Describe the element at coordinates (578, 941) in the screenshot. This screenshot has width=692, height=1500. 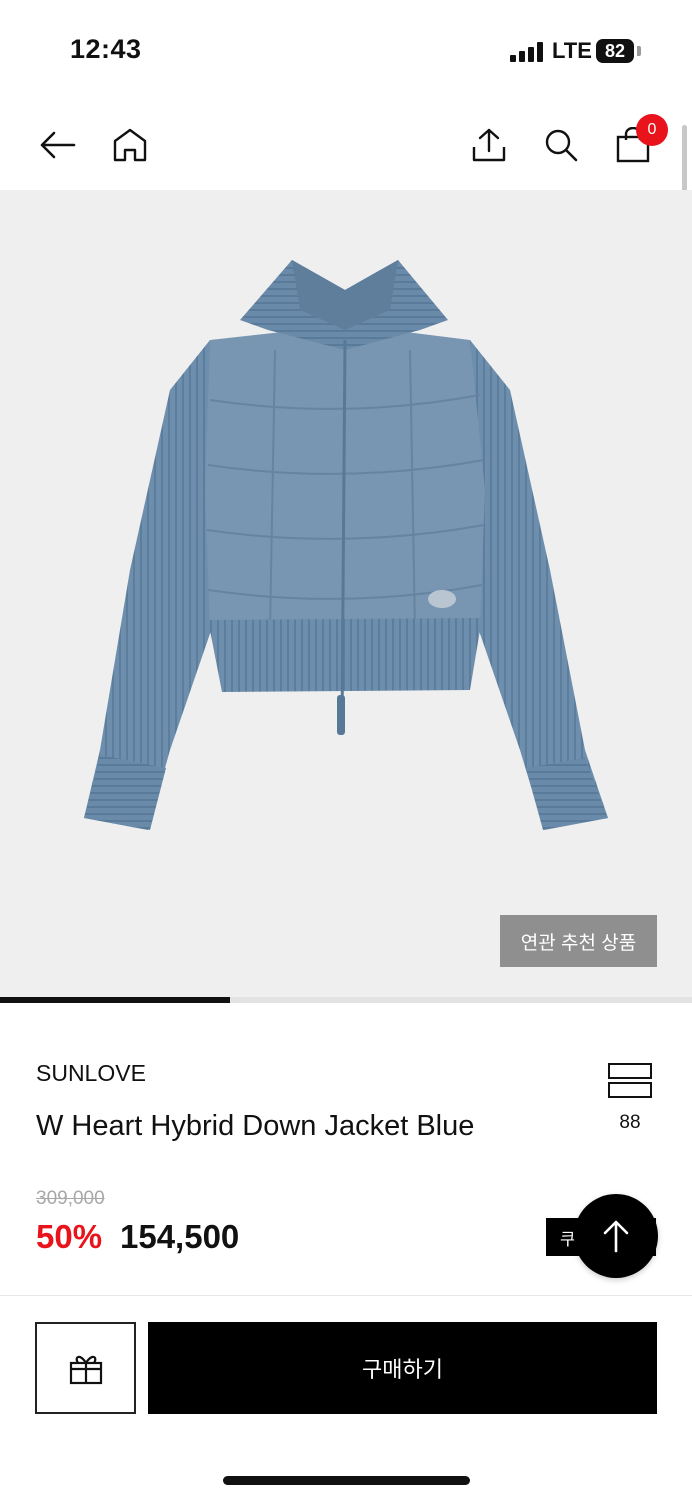
I see `related-products-button: 연관 추천 상품` at that location.